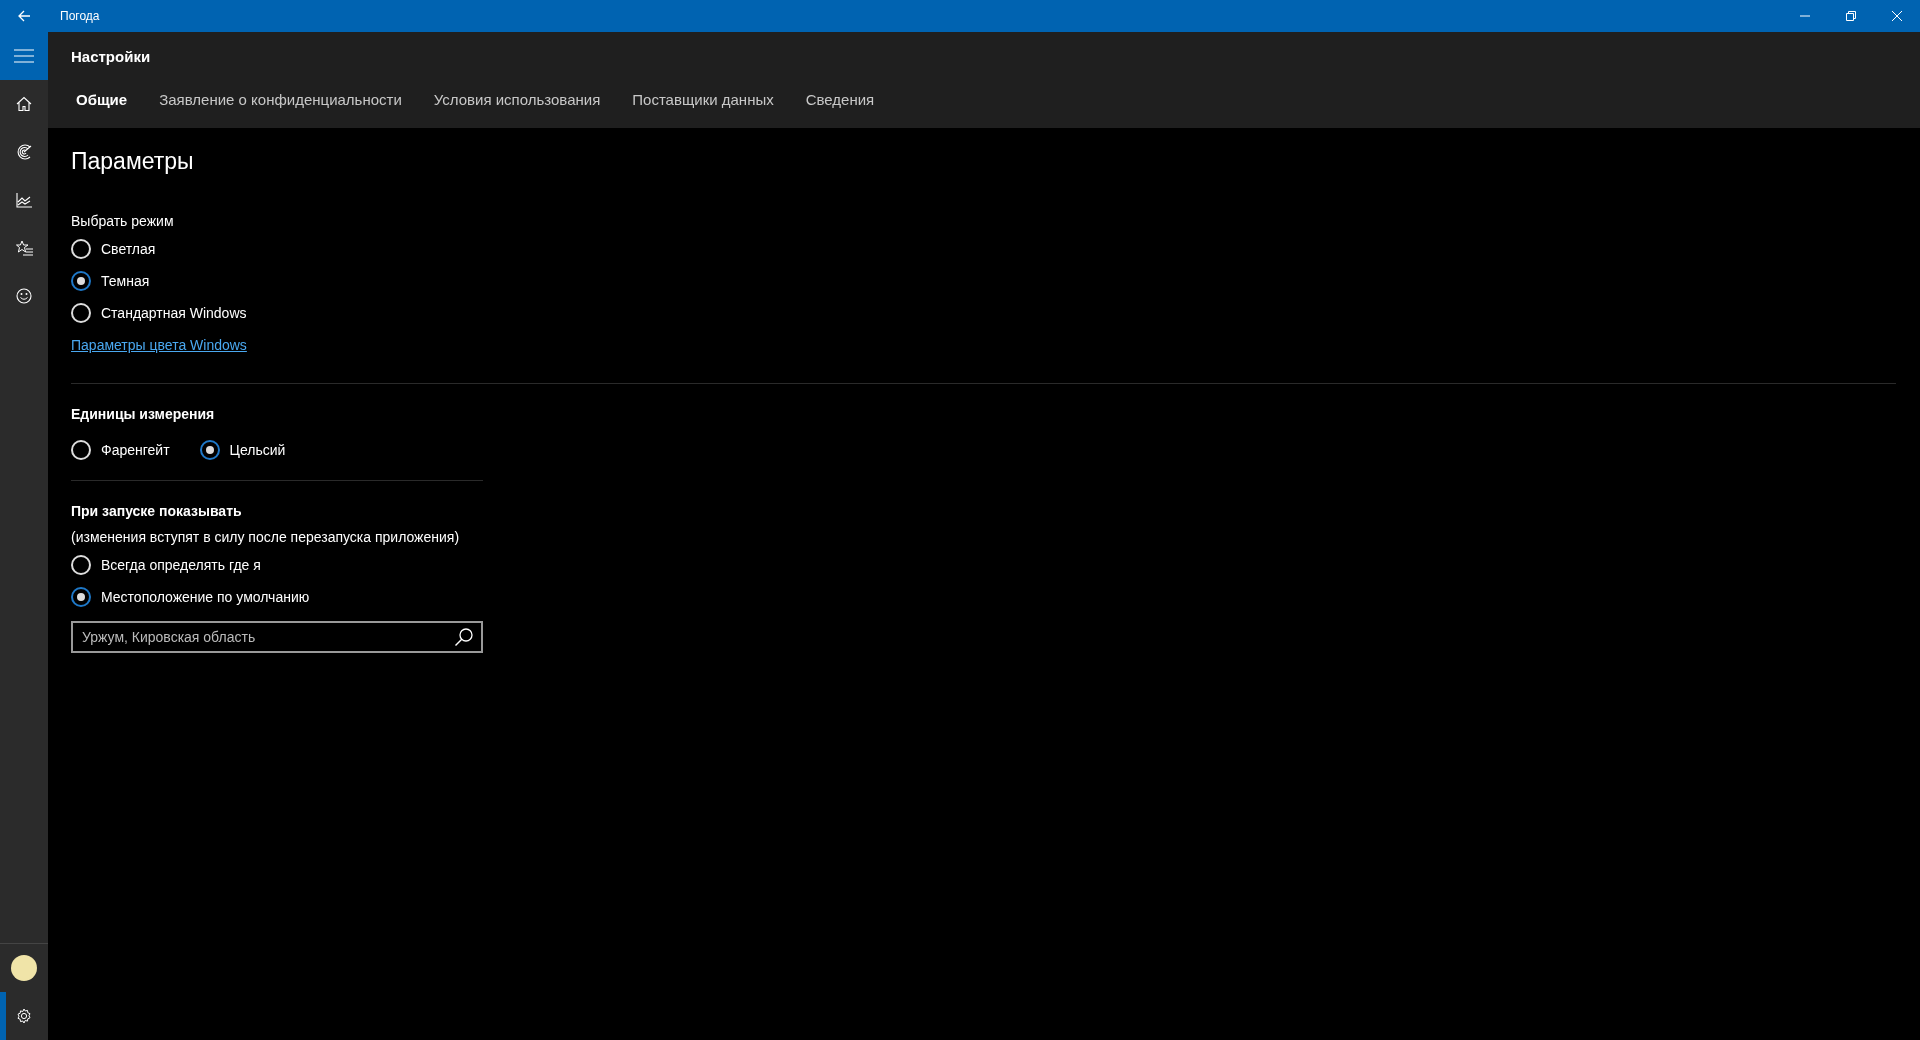 This screenshot has height=1040, width=1920. What do you see at coordinates (24, 296) in the screenshot?
I see `smiley-icon` at bounding box center [24, 296].